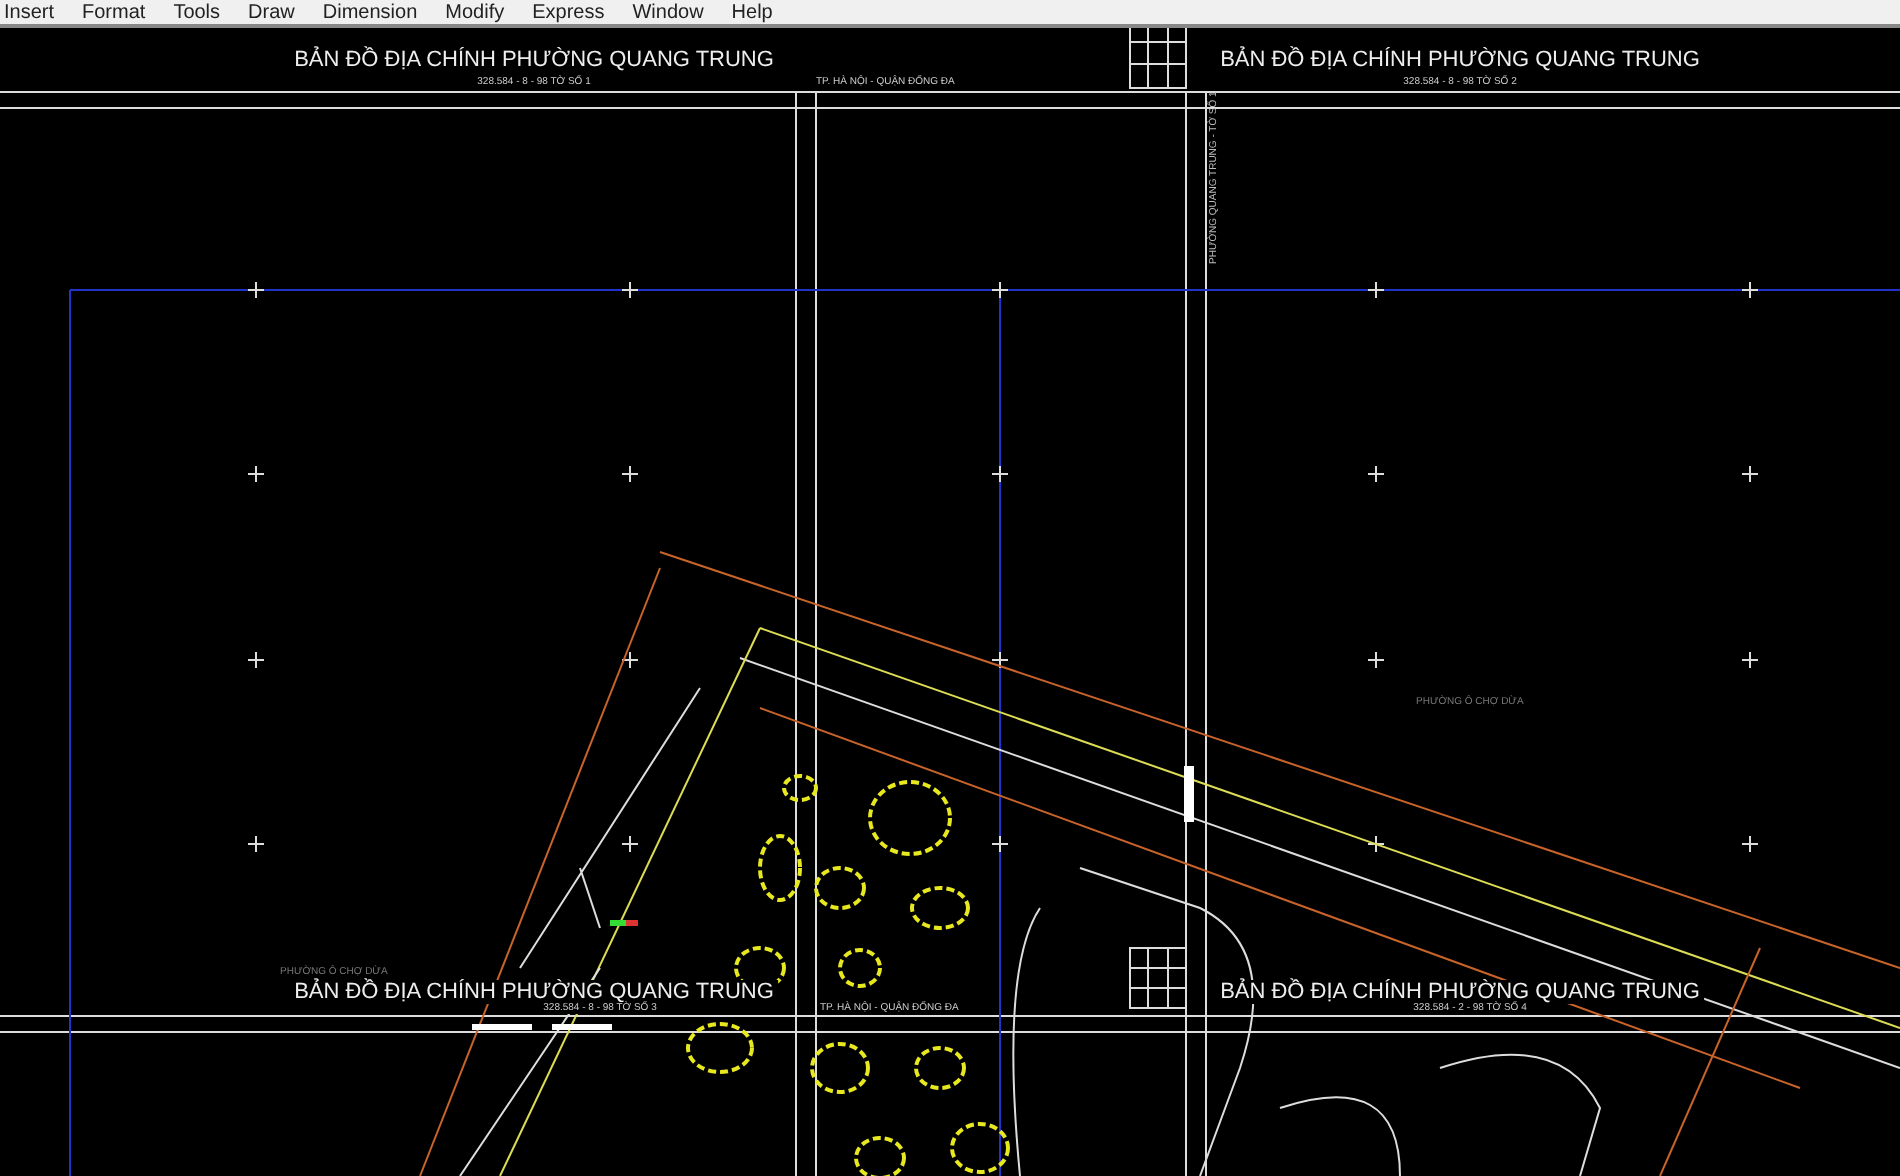 The height and width of the screenshot is (1176, 1900). What do you see at coordinates (114, 14) in the screenshot?
I see `menu-item: Format` at bounding box center [114, 14].